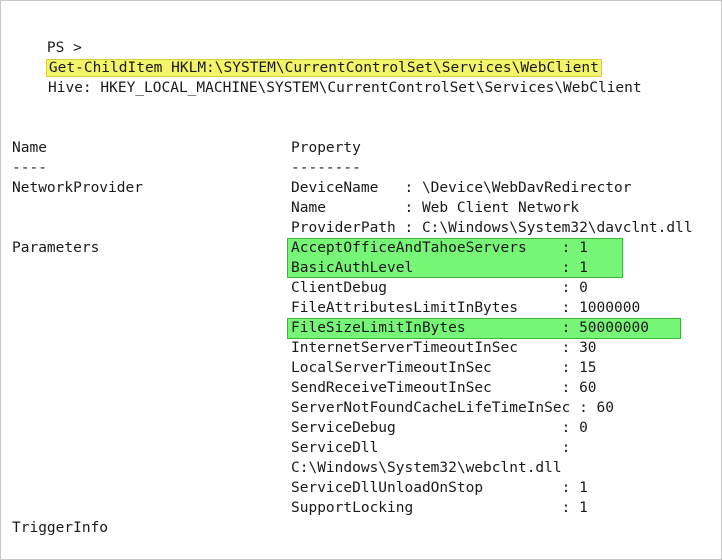  Describe the element at coordinates (439, 288) in the screenshot. I see `property-line: ClientDebug : 0` at that location.